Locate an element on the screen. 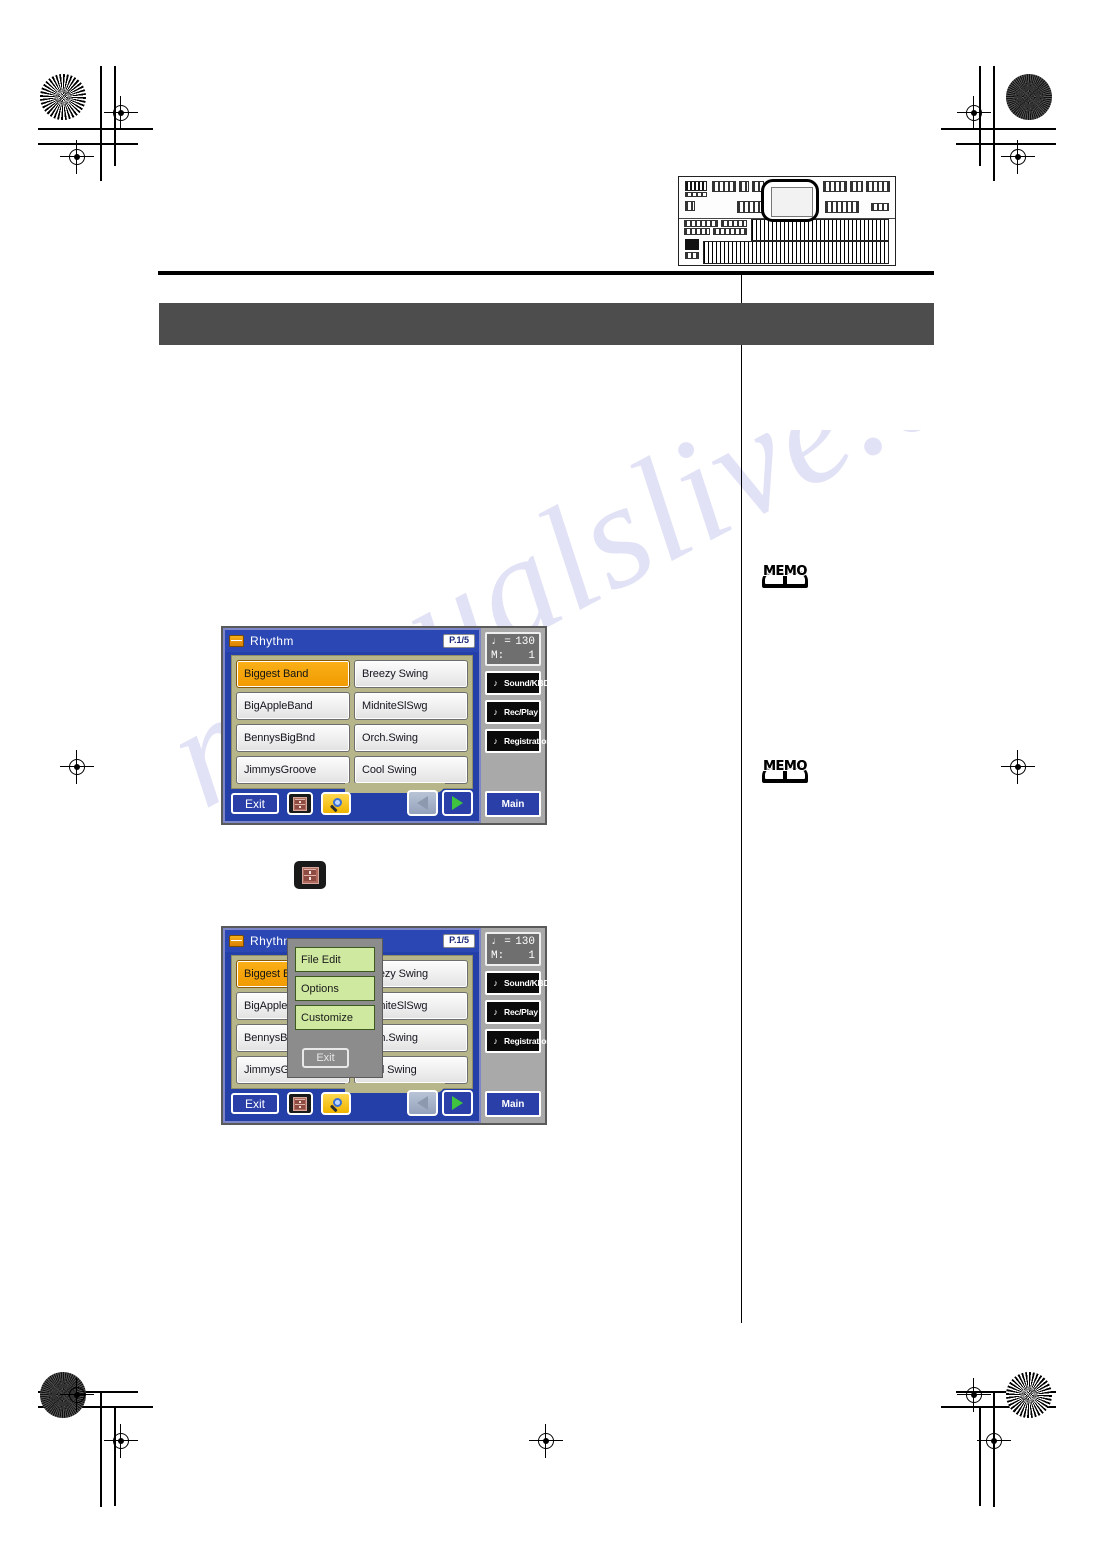 Image resolution: width=1094 pixels, height=1548 pixels. rhythm-button: JimmysGroove is located at coordinates (293, 770).